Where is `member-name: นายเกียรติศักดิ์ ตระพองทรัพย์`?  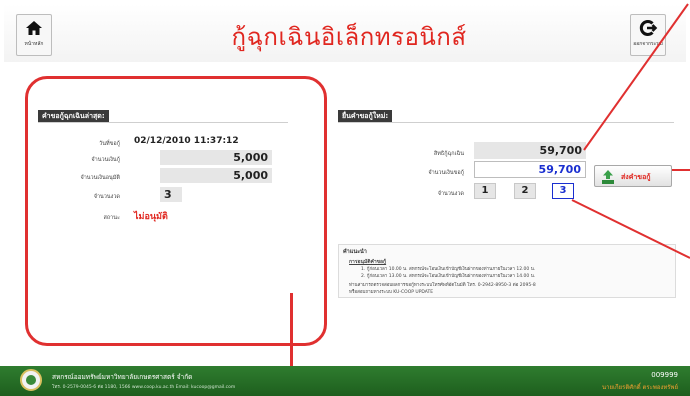
member-name: นายเกียรติศักดิ์ ตระพองทรัพย์ is located at coordinates (639, 387).